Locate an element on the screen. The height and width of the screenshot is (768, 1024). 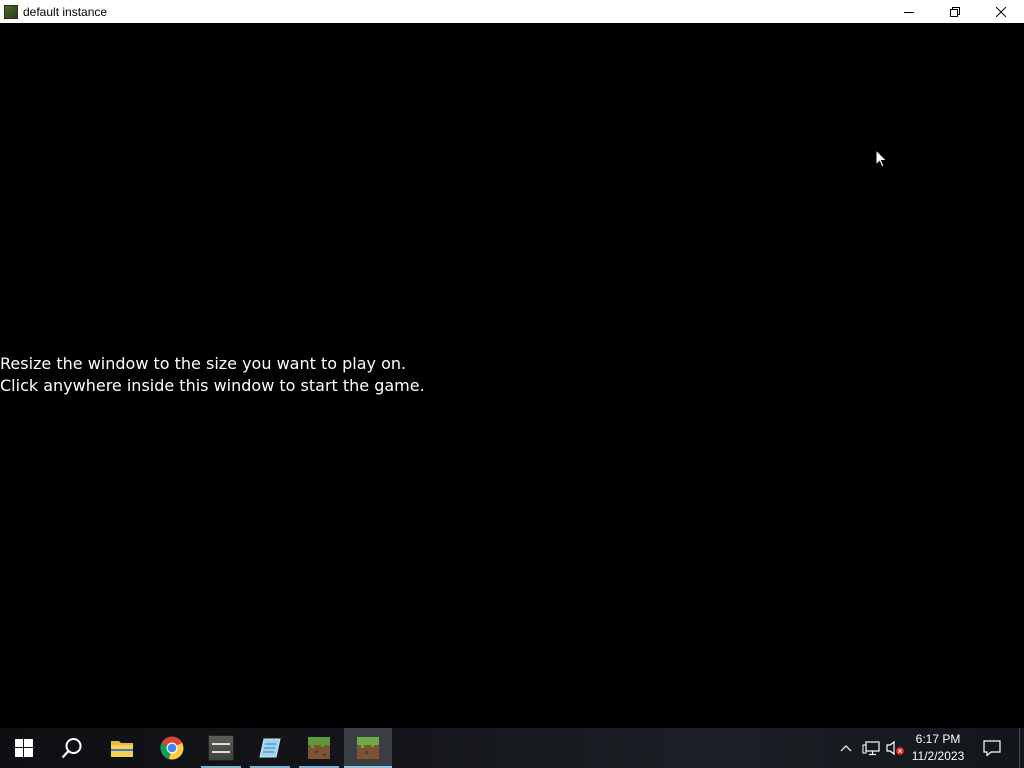
close-button is located at coordinates (1001, 11).